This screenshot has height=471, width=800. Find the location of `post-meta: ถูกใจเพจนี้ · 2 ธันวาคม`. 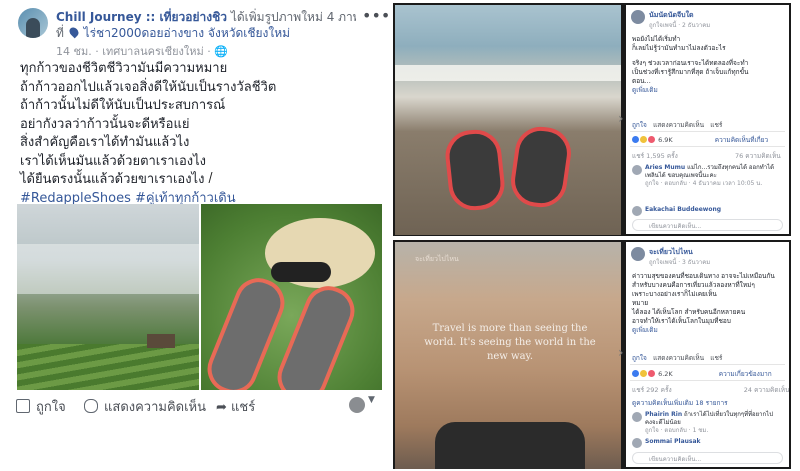

post-meta: ถูกใจเพจนี้ · 2 ธันวาคม is located at coordinates (680, 25).